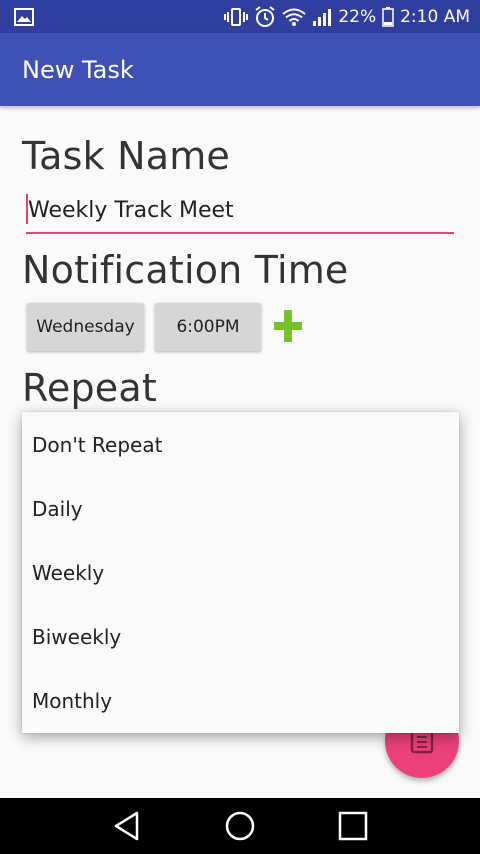 Image resolution: width=480 pixels, height=854 pixels. I want to click on home-icon, so click(240, 826).